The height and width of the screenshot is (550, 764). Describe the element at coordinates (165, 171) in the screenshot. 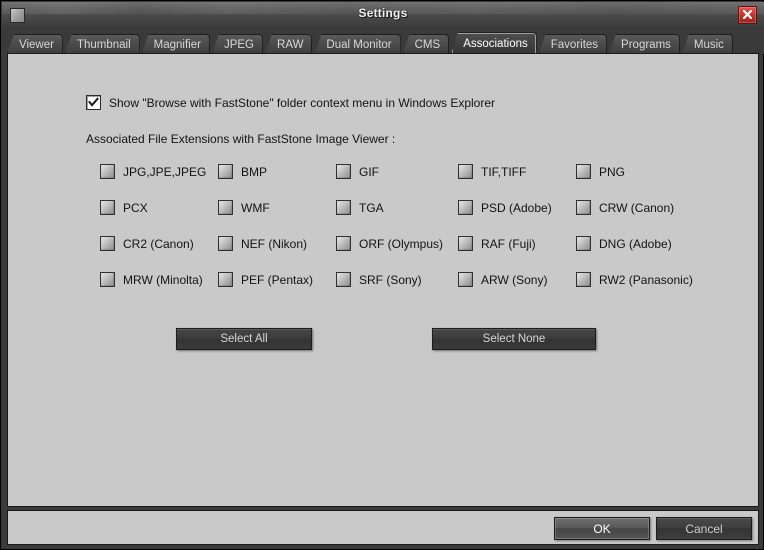

I see `extension-label: JPG,JPE,JPEG` at that location.